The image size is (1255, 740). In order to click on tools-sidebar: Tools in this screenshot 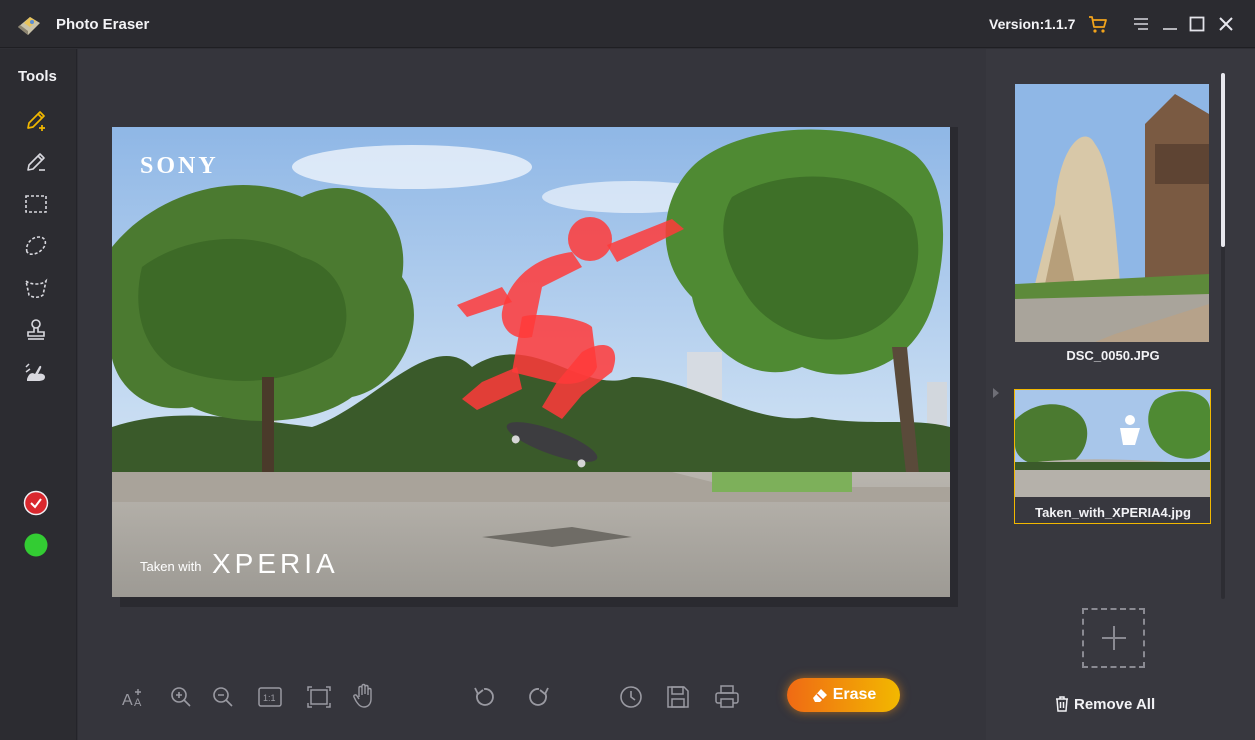, I will do `click(38, 394)`.